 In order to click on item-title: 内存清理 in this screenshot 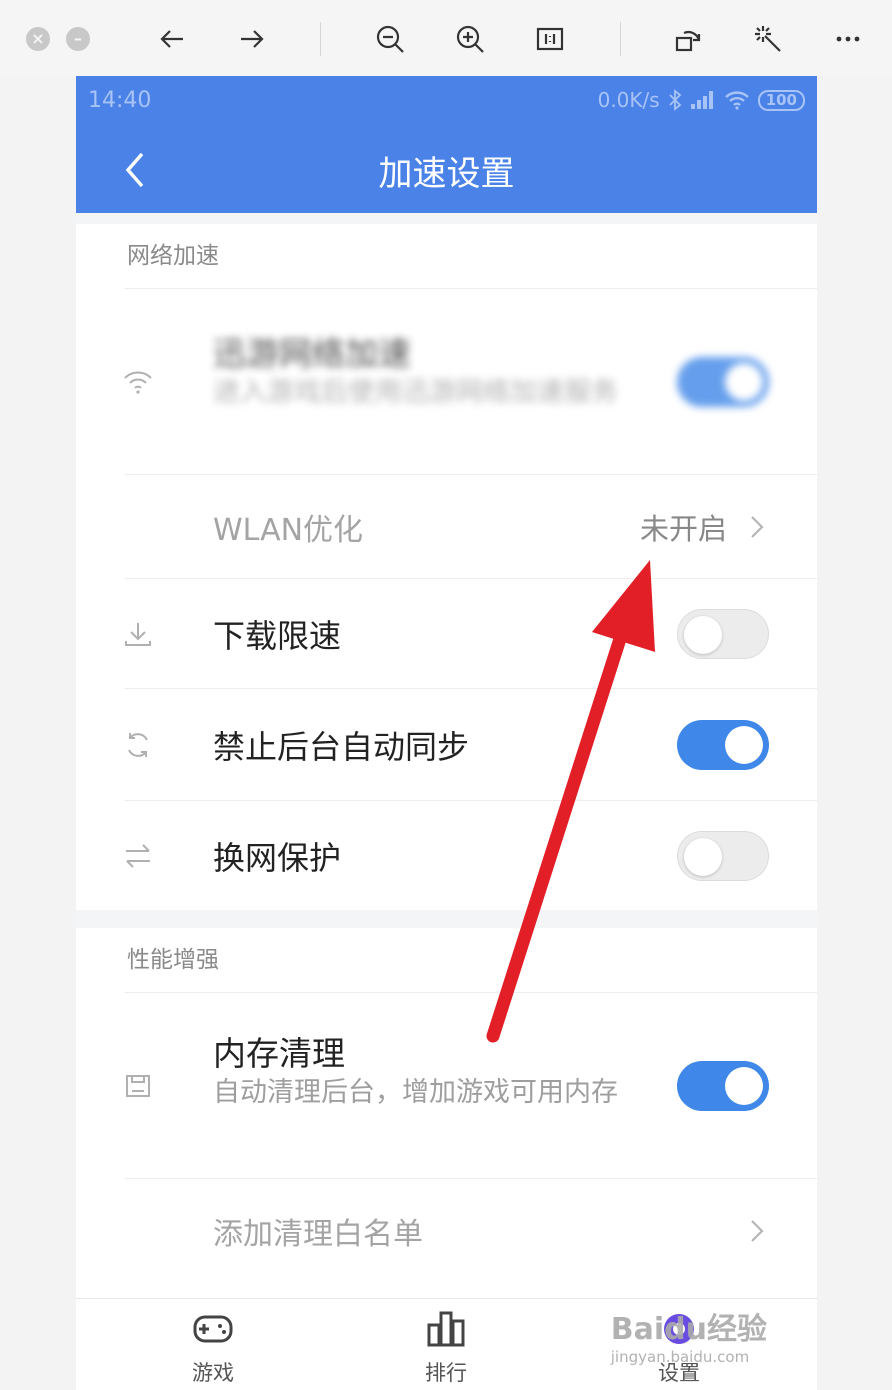, I will do `click(279, 1053)`.